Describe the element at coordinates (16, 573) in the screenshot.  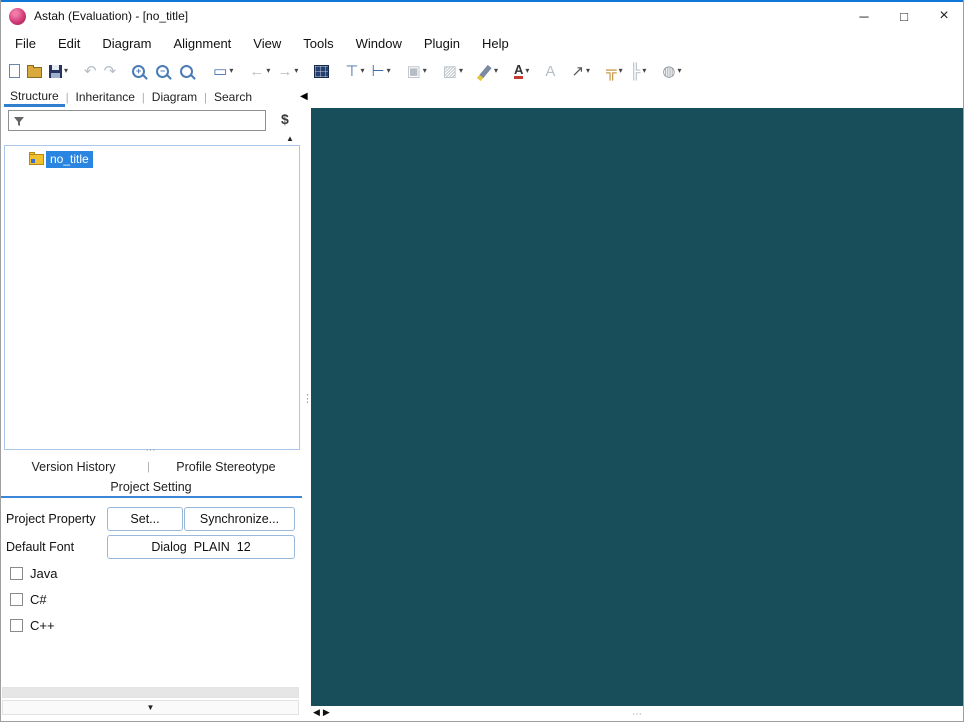
I see `java-checkbox` at that location.